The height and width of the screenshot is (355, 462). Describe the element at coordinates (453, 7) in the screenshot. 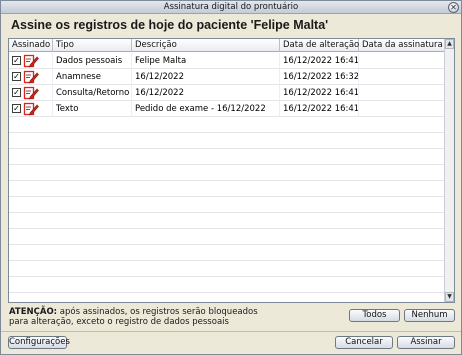

I see `close-icon: ✕` at that location.